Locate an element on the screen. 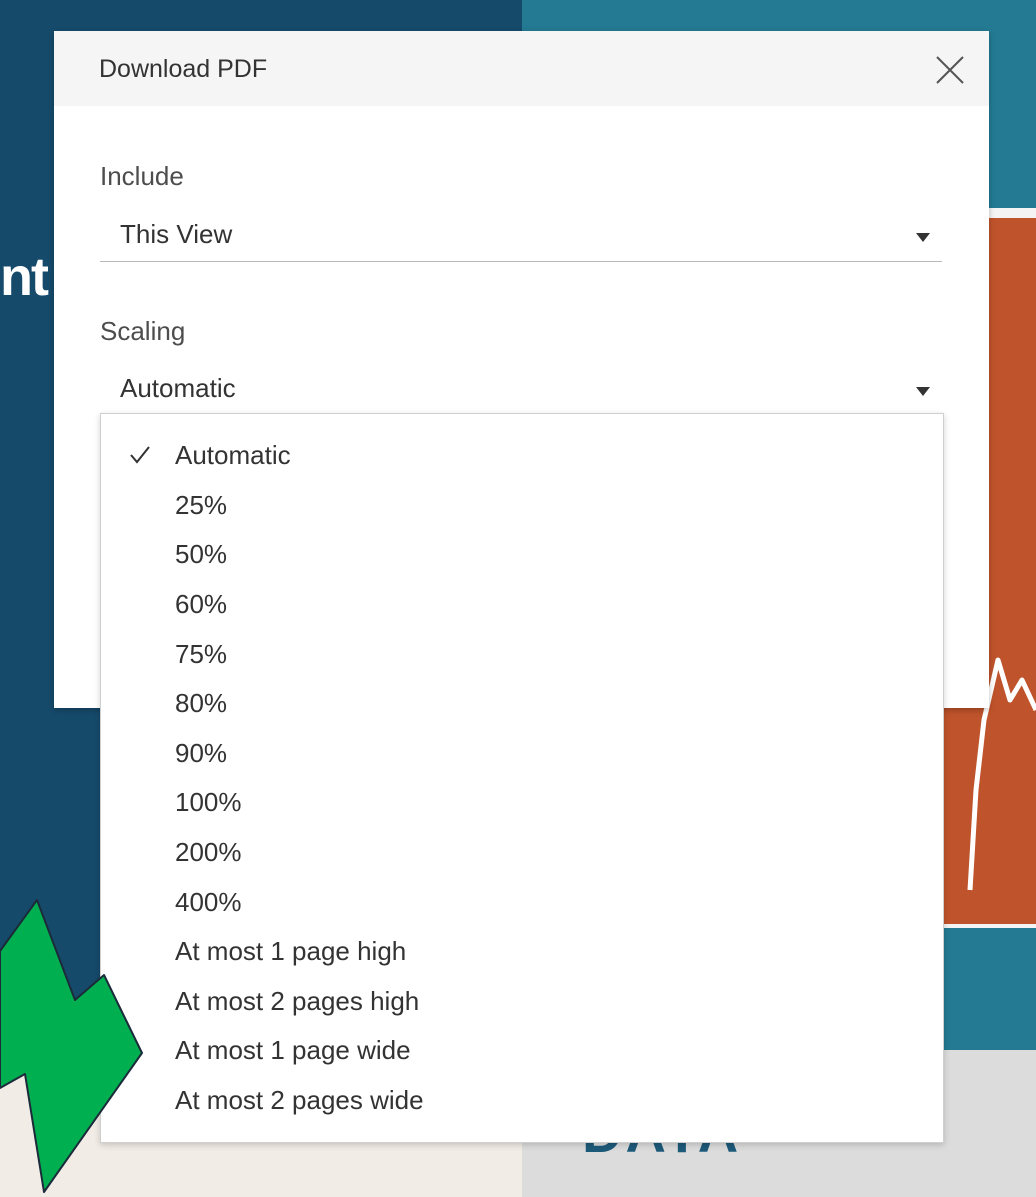 The width and height of the screenshot is (1036, 1197). scaling-label: Scaling is located at coordinates (143, 331).